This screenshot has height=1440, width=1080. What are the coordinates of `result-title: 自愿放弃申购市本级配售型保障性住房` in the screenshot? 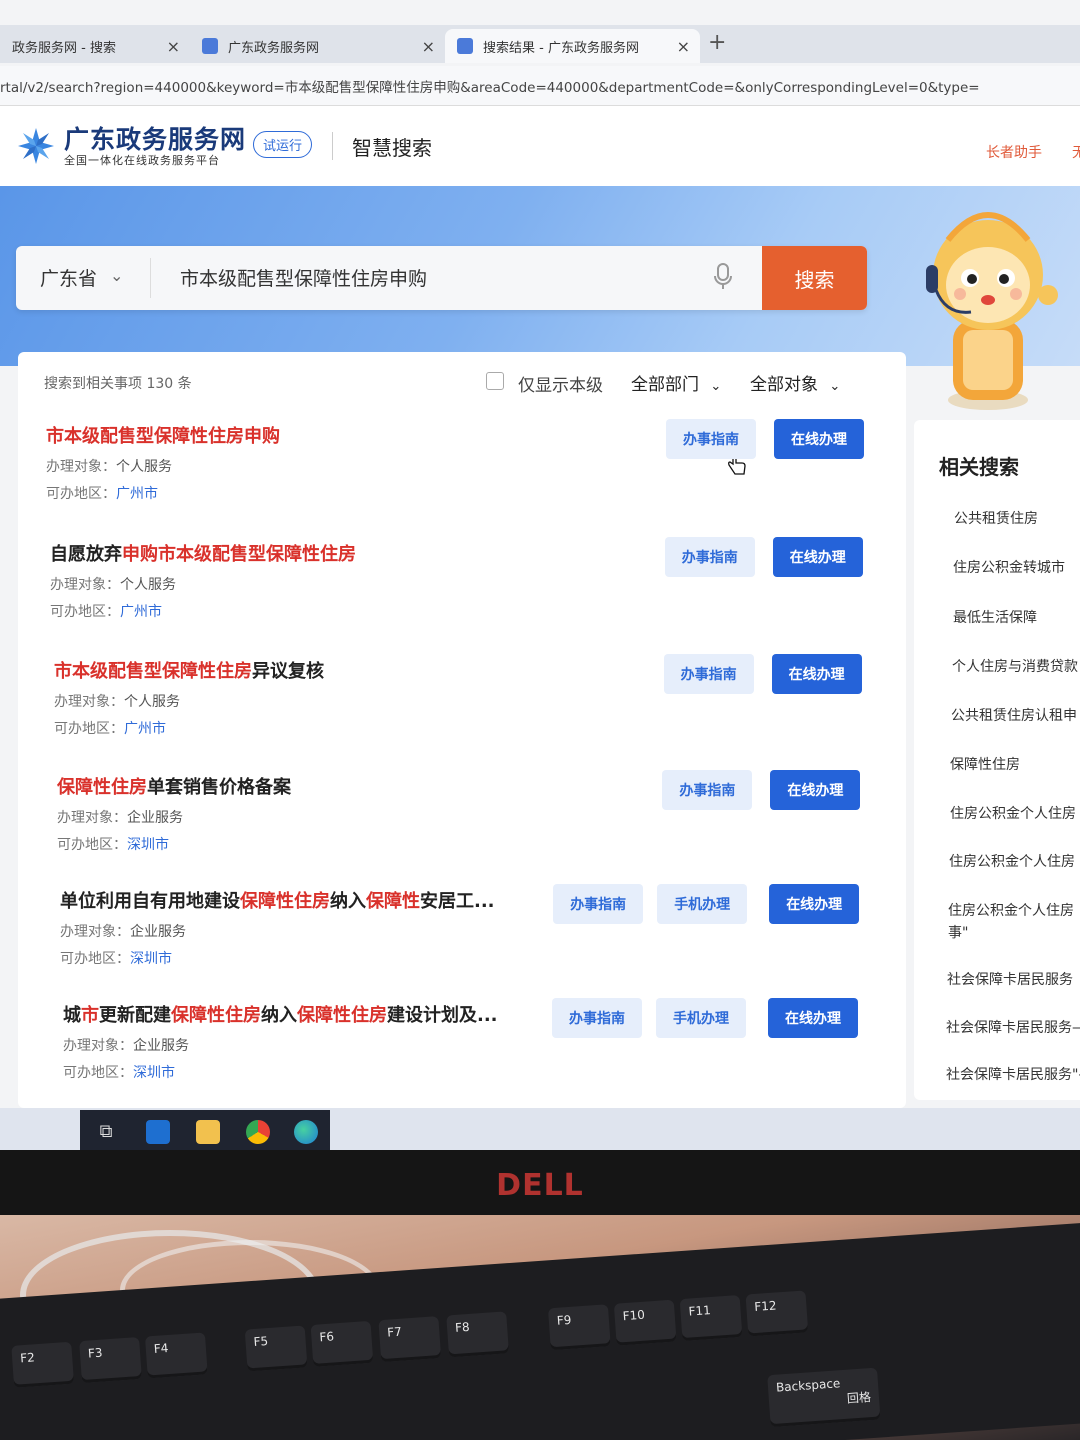 It's located at (203, 553).